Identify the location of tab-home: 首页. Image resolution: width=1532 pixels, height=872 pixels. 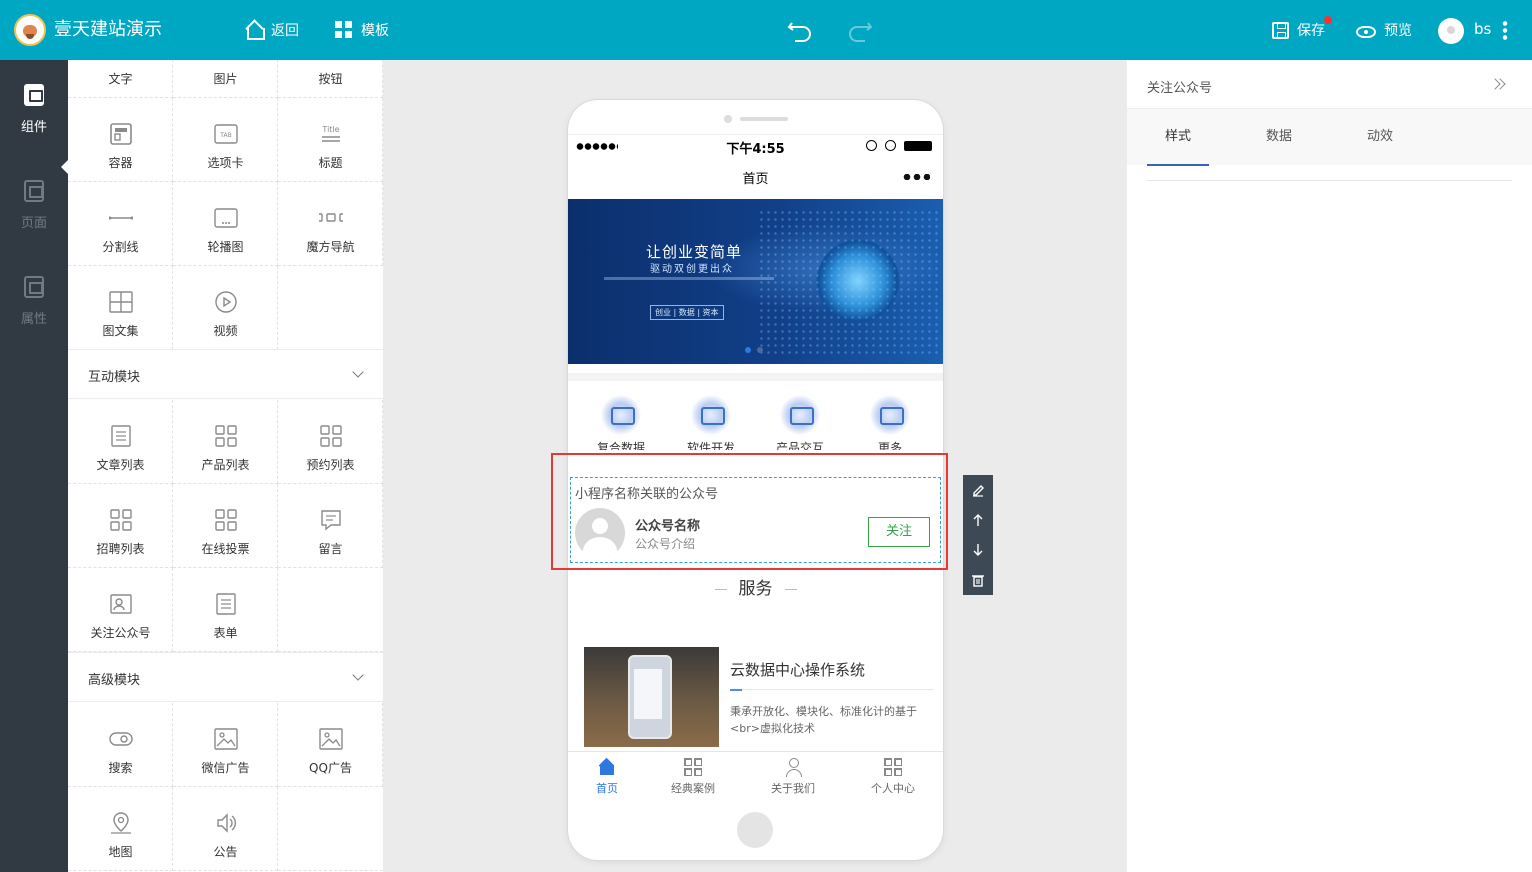
(610, 777).